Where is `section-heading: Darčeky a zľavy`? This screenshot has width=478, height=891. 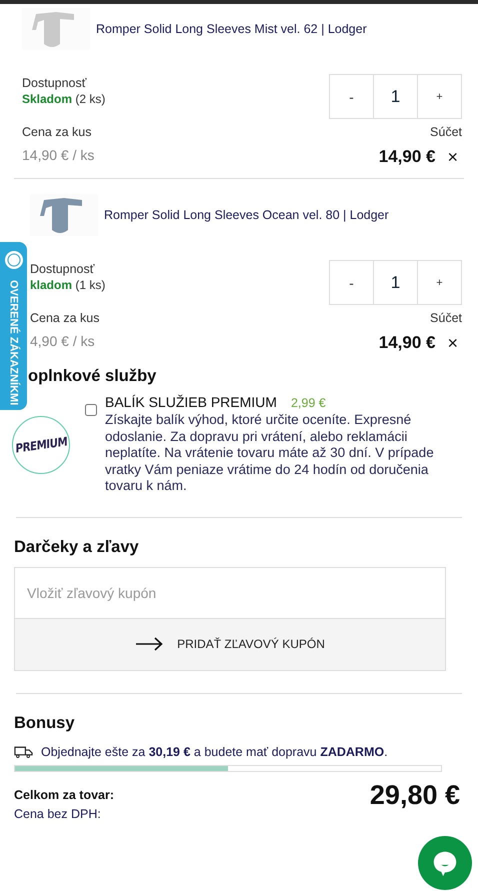 section-heading: Darčeky a zľavy is located at coordinates (76, 547).